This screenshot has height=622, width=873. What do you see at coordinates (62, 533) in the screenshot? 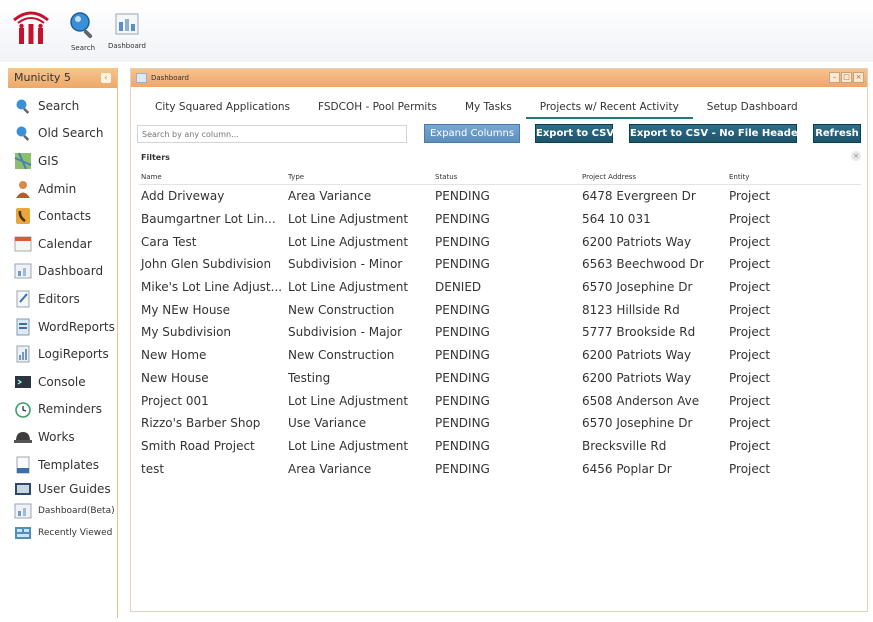
I see `sidebar-item-recently-viewed: Recently Viewed` at bounding box center [62, 533].